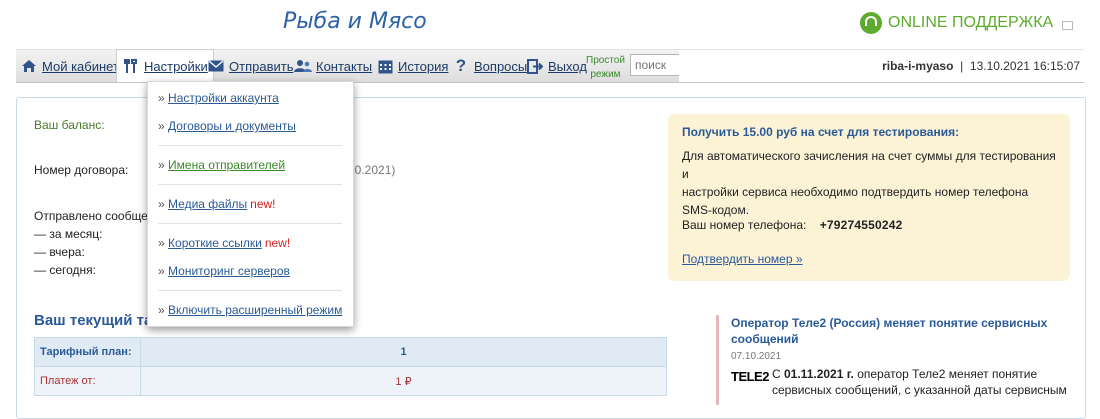  What do you see at coordinates (861, 225) in the screenshot?
I see `phone-value: +79274550242` at bounding box center [861, 225].